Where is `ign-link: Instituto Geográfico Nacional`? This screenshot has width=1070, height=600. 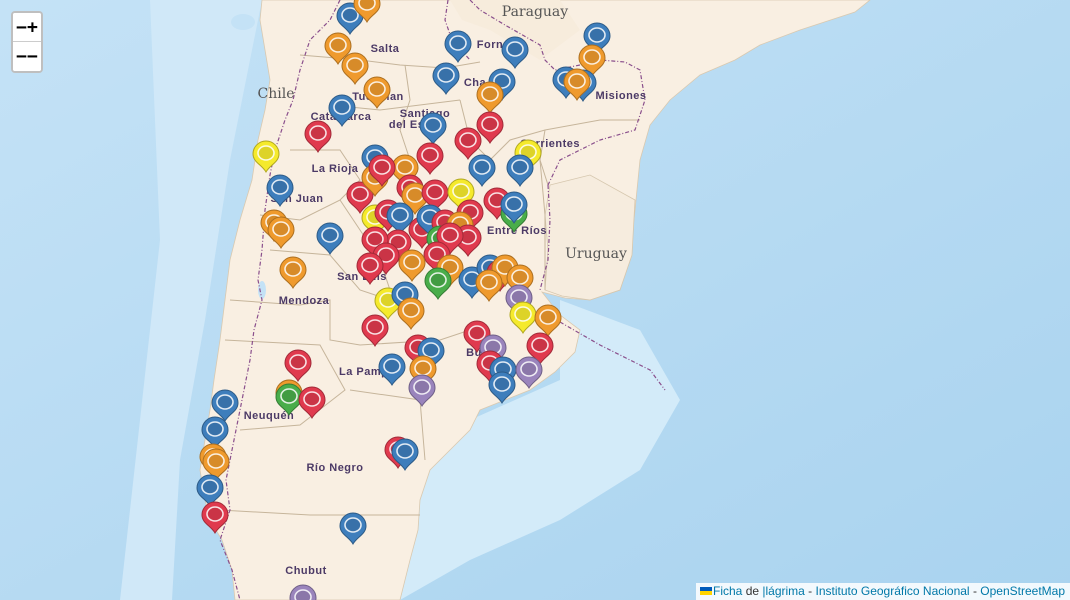 ign-link: Instituto Geográfico Nacional is located at coordinates (893, 591).